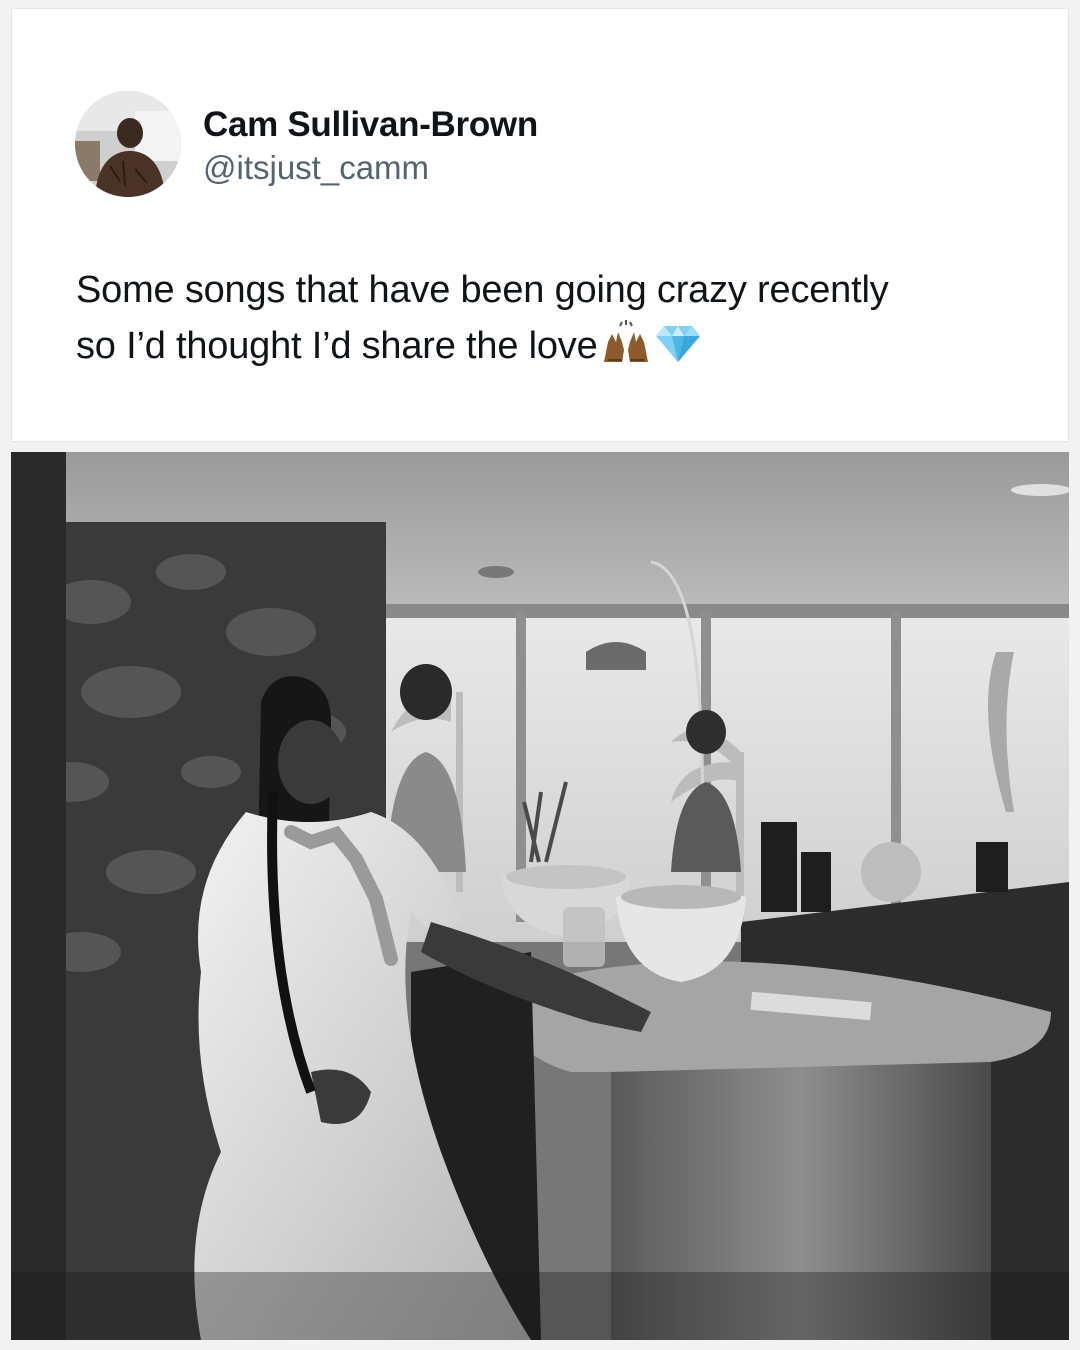  Describe the element at coordinates (316, 168) in the screenshot. I see `user-handle: @itsjust_camm` at that location.